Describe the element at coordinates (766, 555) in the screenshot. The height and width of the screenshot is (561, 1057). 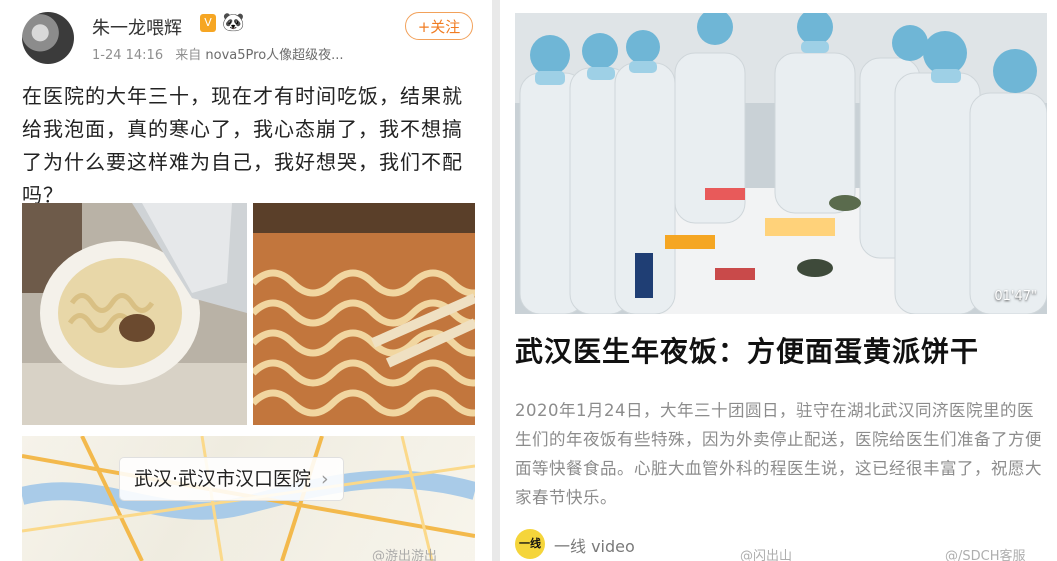
I see `watermark-mid: @闪出山` at that location.